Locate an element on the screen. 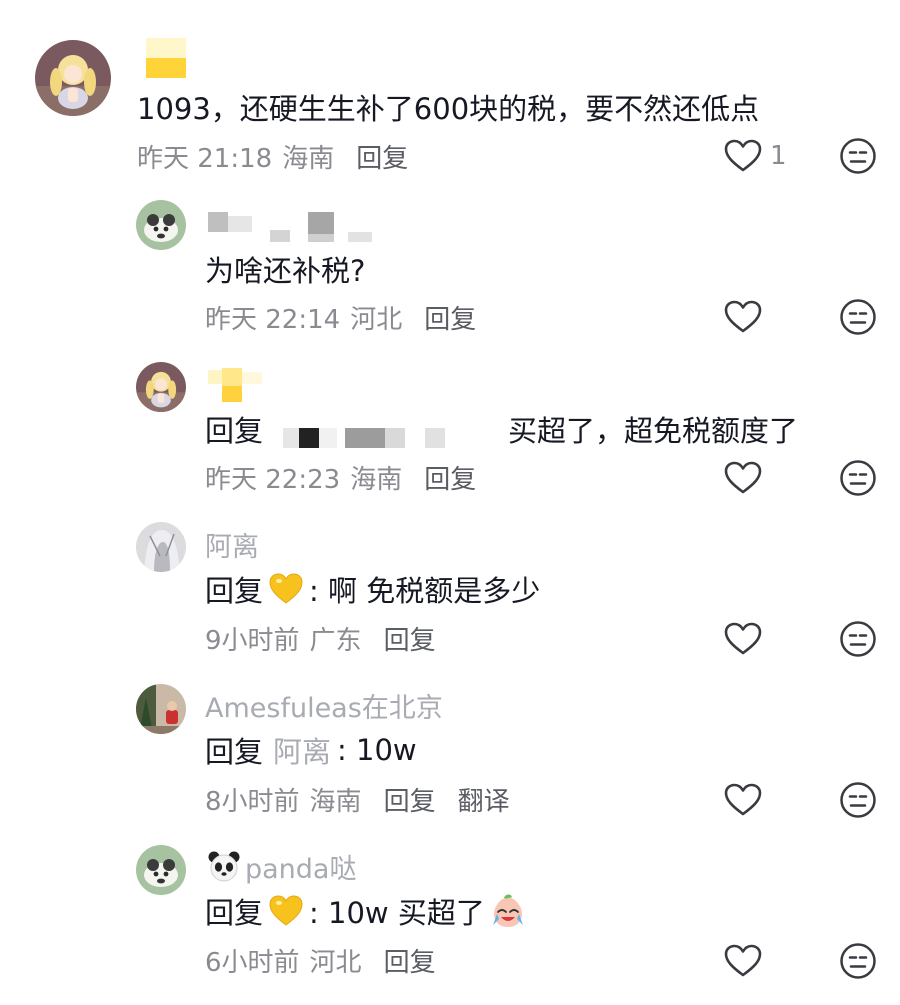 The height and width of the screenshot is (1005, 900). comment-meta: 昨天 22:14 河北 回复 is located at coordinates (351, 317).